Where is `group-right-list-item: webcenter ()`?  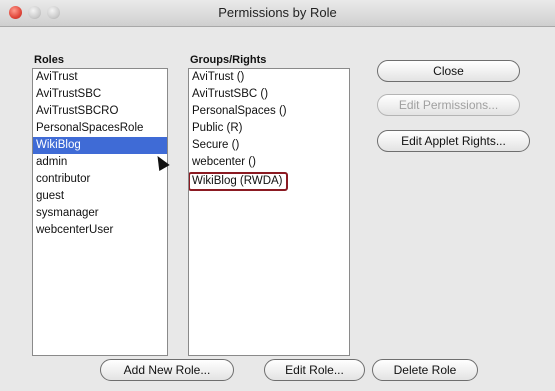
group-right-list-item: webcenter () is located at coordinates (269, 162).